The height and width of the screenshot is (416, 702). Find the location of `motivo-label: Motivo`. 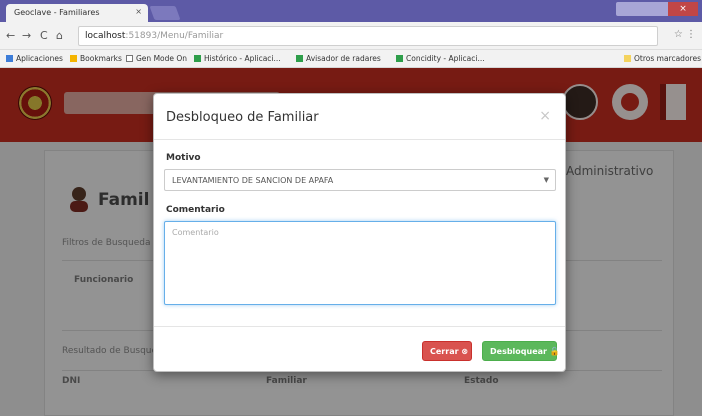

motivo-label: Motivo is located at coordinates (183, 158).